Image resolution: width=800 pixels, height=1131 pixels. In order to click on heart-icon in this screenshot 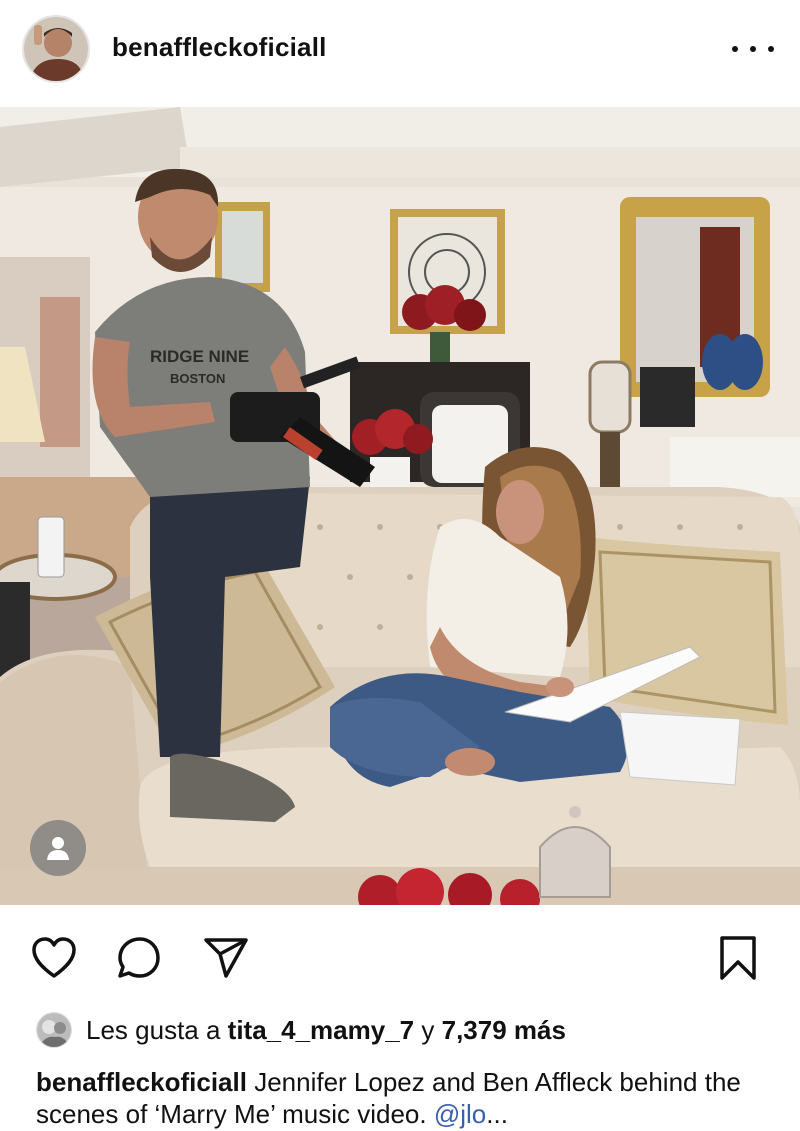, I will do `click(54, 957)`.